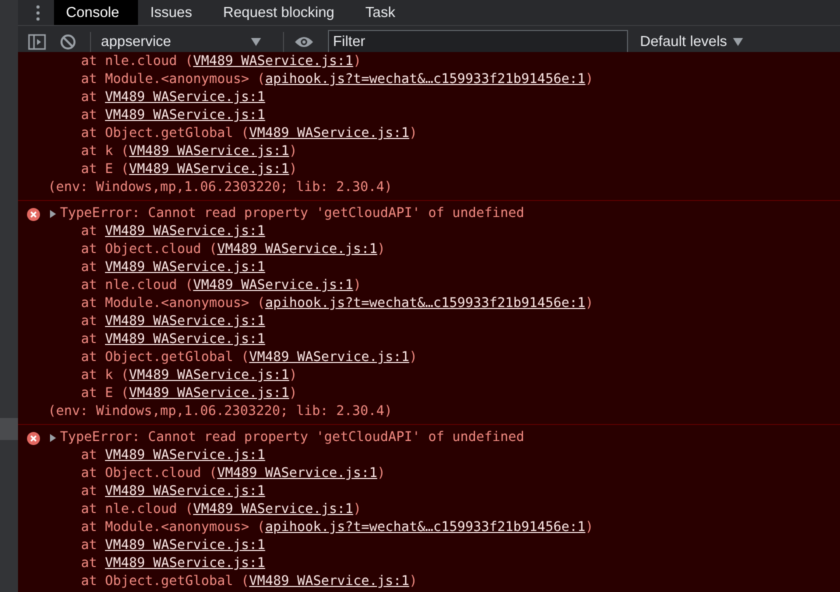 The width and height of the screenshot is (840, 592). Describe the element at coordinates (478, 41) in the screenshot. I see `filter-field: Filter` at that location.